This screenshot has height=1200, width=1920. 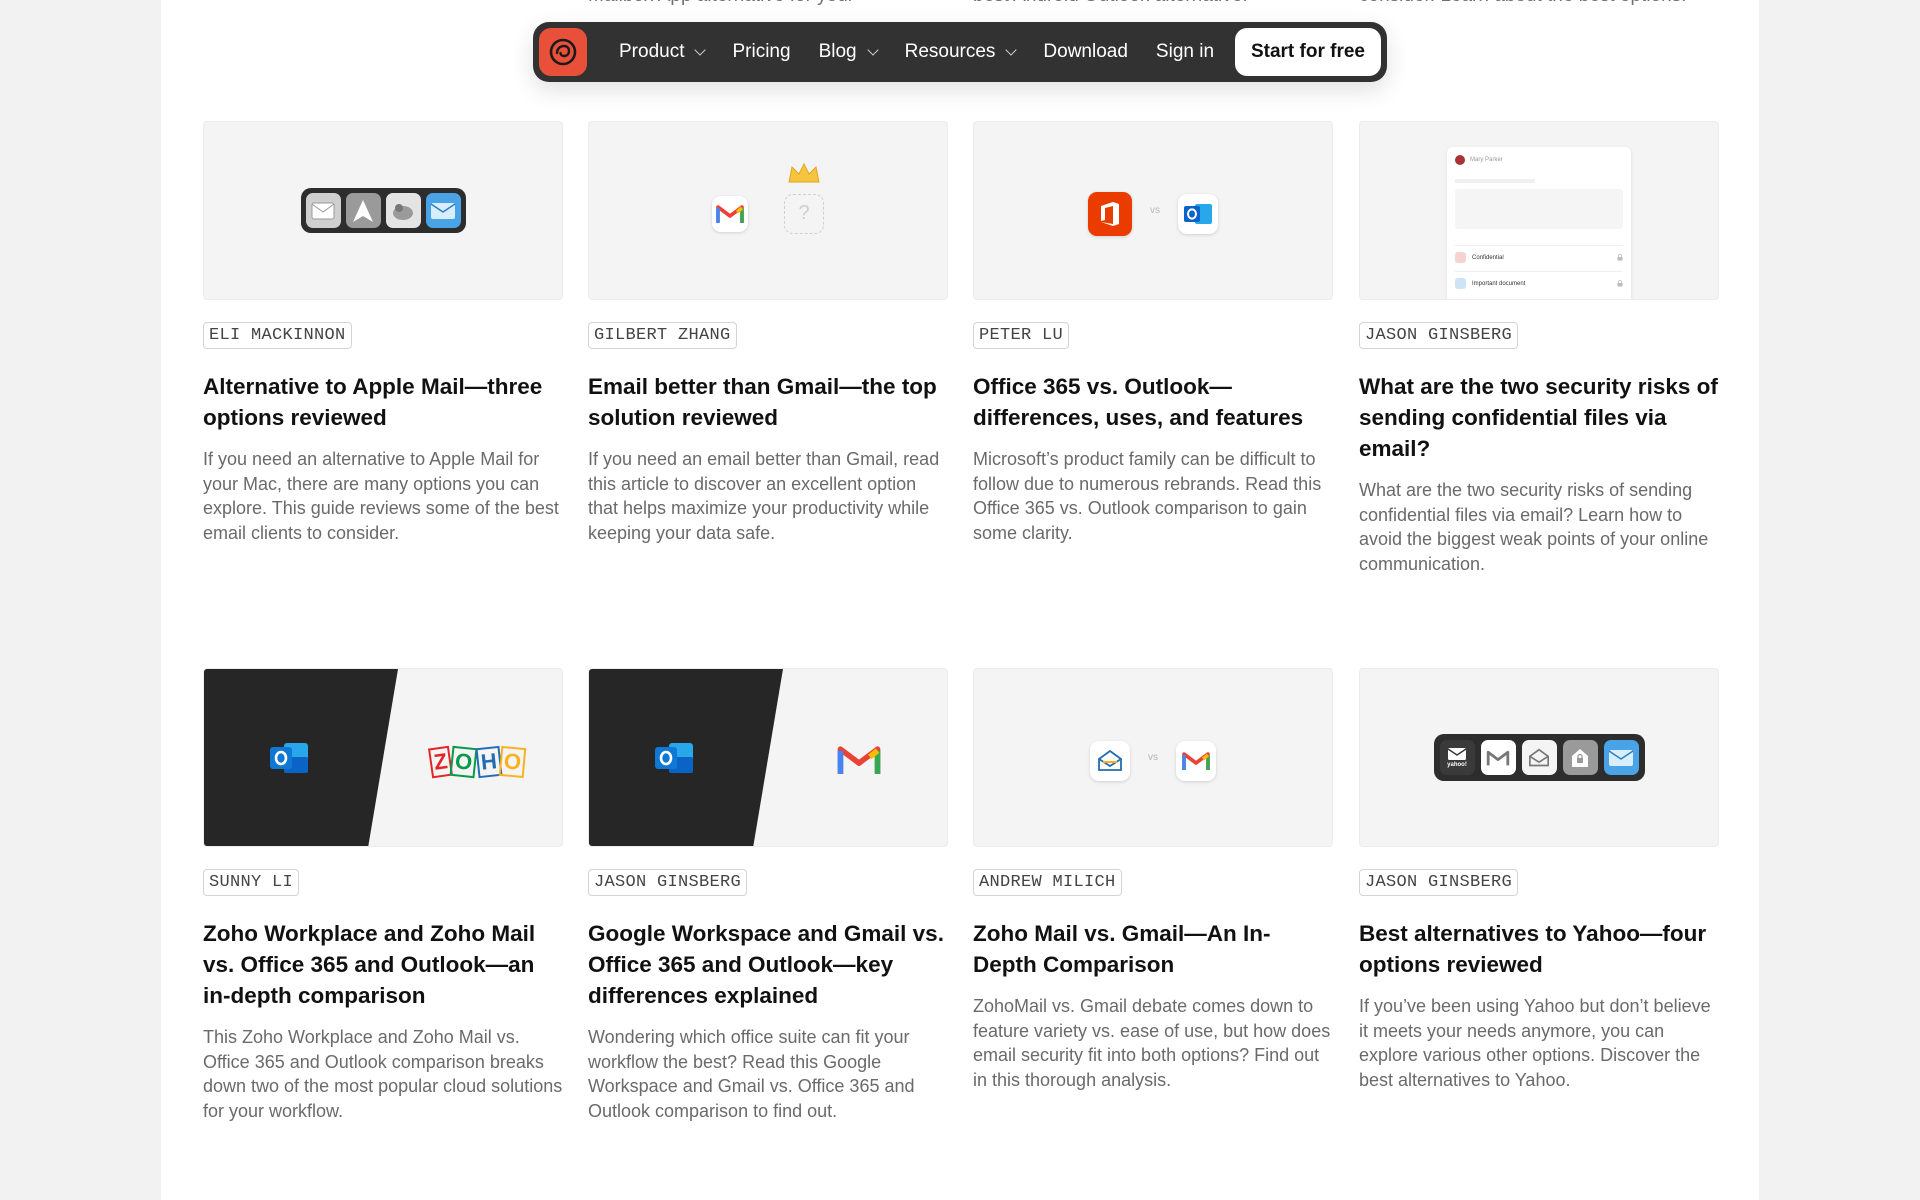 What do you see at coordinates (1457, 757) in the screenshot?
I see `yahoo-mail-icon: yahoo!` at bounding box center [1457, 757].